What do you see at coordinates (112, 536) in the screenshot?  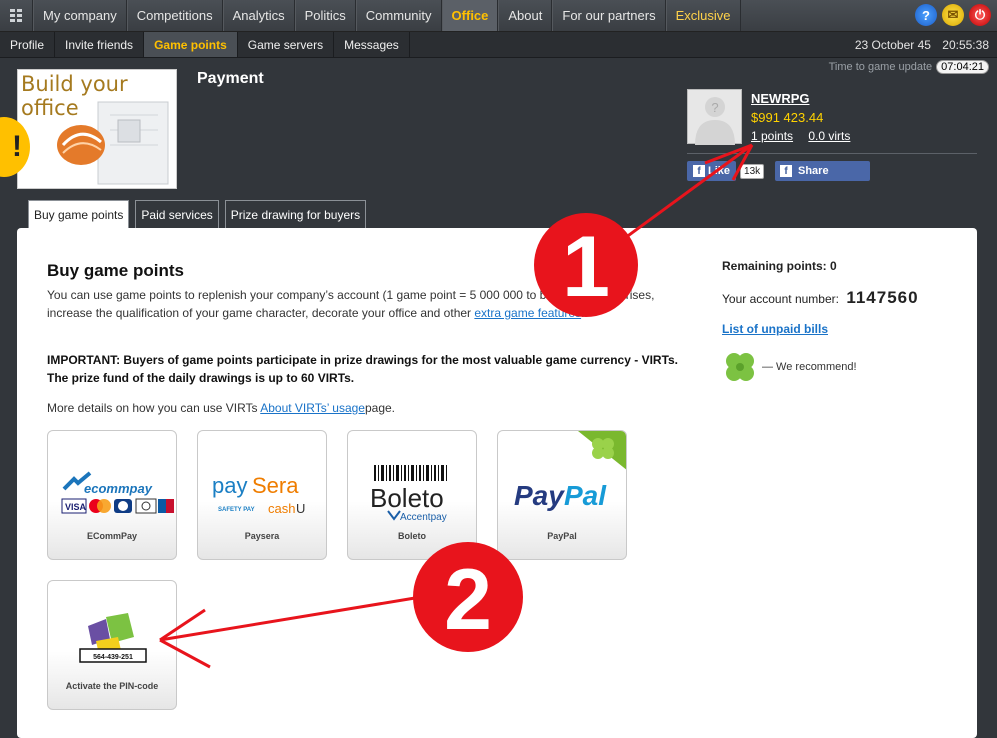 I see `payment-name: ECommPay` at bounding box center [112, 536].